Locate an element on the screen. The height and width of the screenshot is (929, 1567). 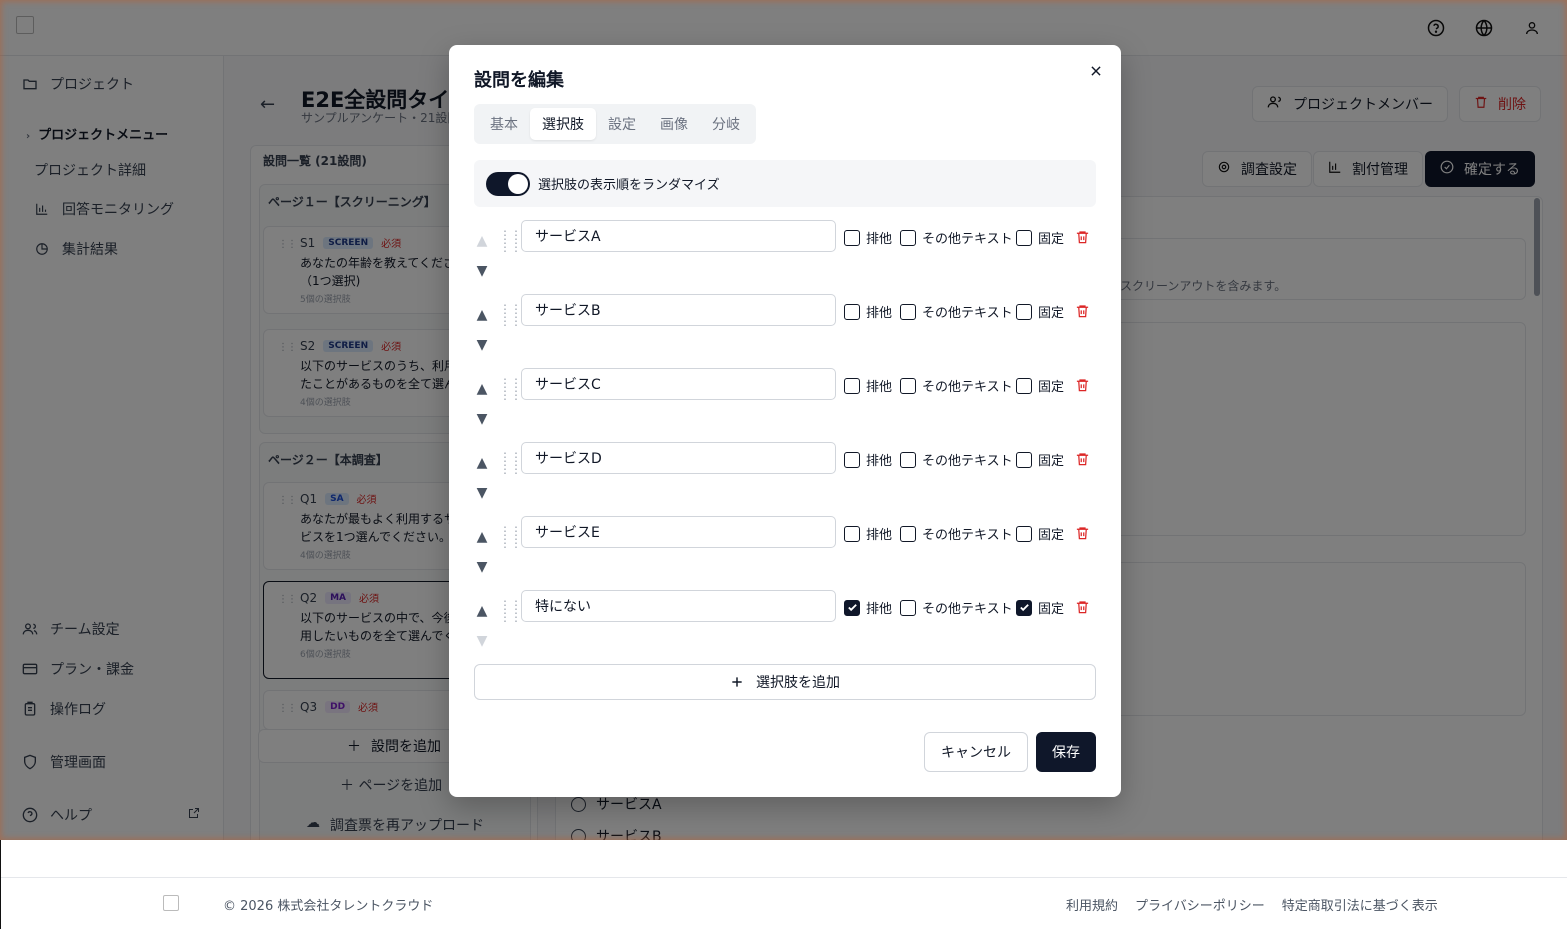
randomize-toggle is located at coordinates (508, 183).